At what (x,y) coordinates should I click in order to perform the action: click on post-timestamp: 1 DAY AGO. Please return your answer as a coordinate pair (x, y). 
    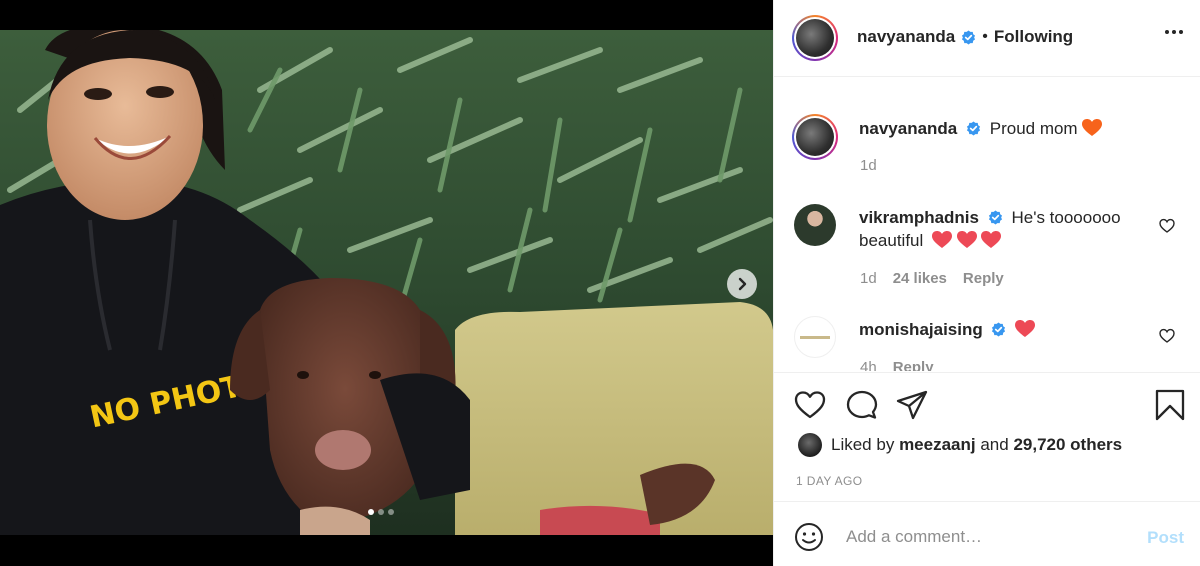
    Looking at the image, I should click on (829, 481).